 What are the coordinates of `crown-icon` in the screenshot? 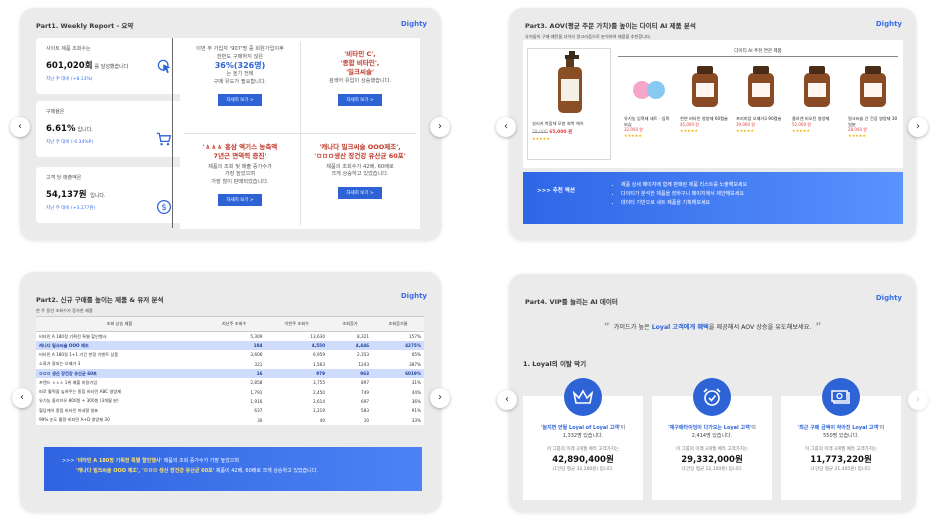 It's located at (583, 397).